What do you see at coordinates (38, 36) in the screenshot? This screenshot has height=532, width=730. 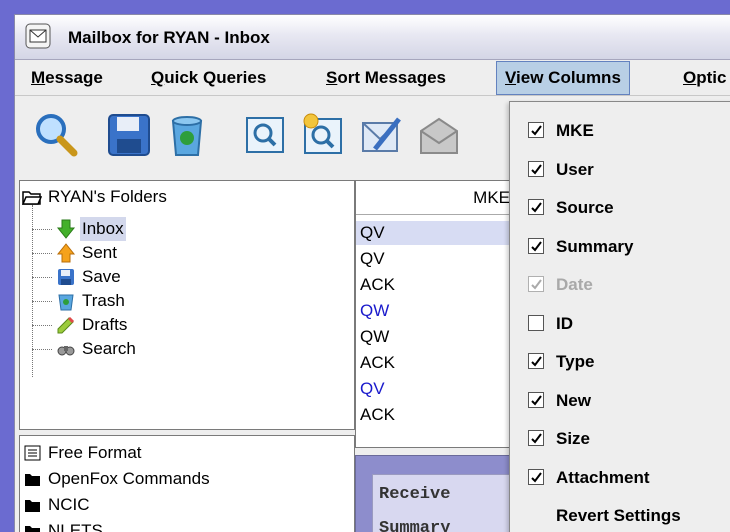 I see `mail-app-icon` at bounding box center [38, 36].